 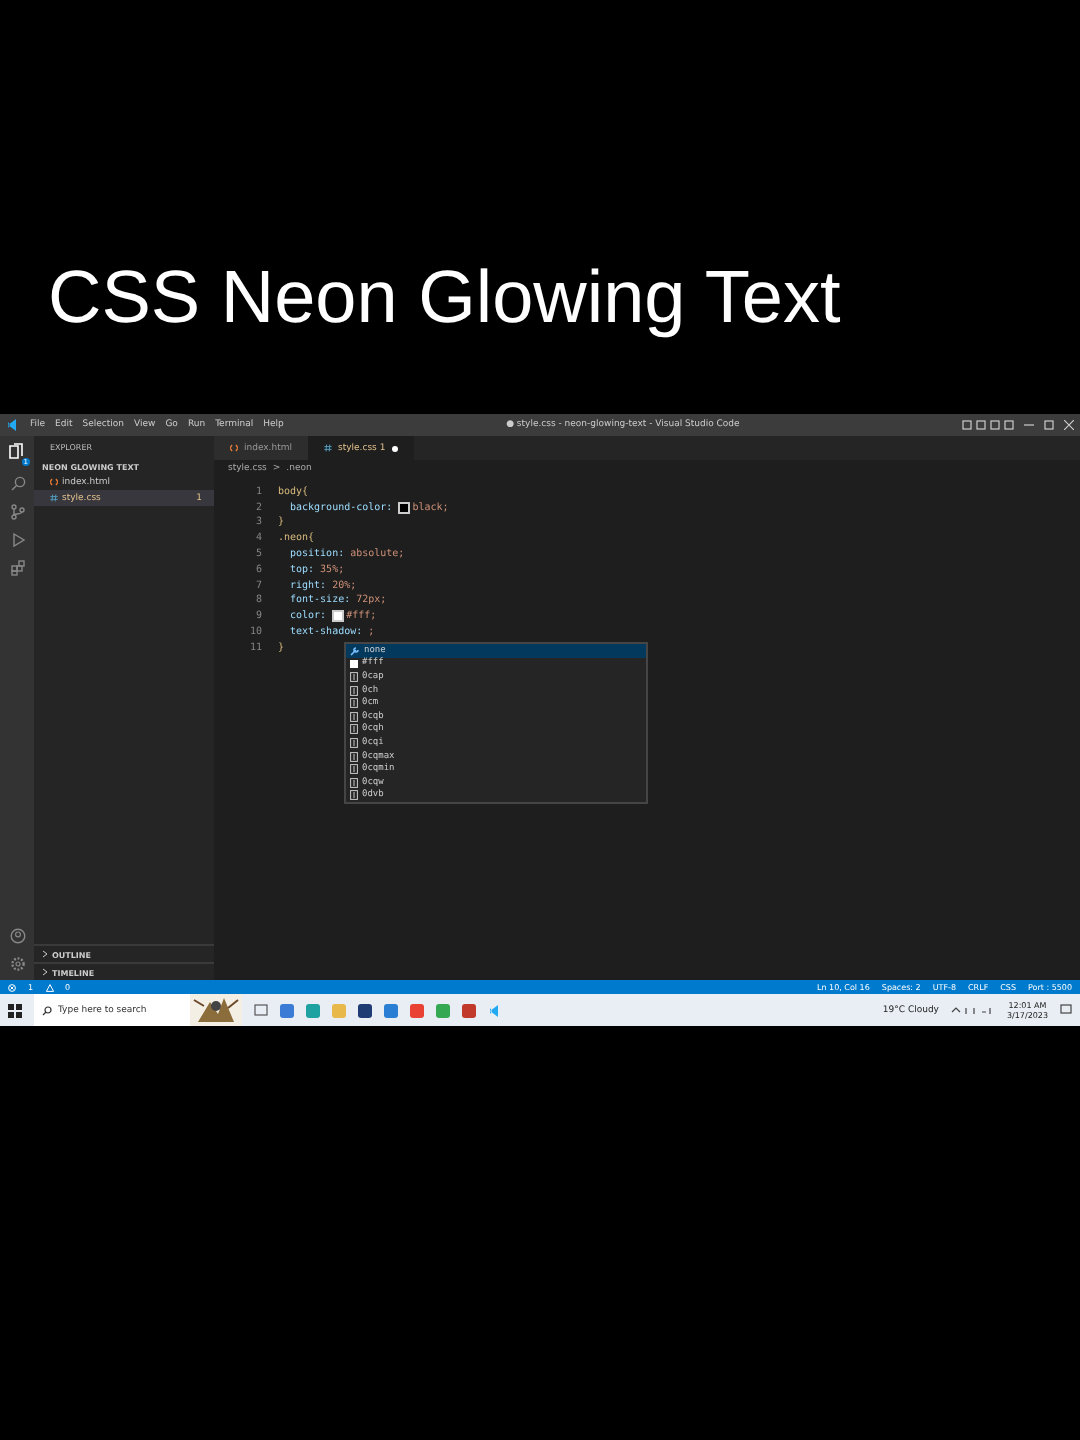 I want to click on account-icon, so click(x=17, y=936).